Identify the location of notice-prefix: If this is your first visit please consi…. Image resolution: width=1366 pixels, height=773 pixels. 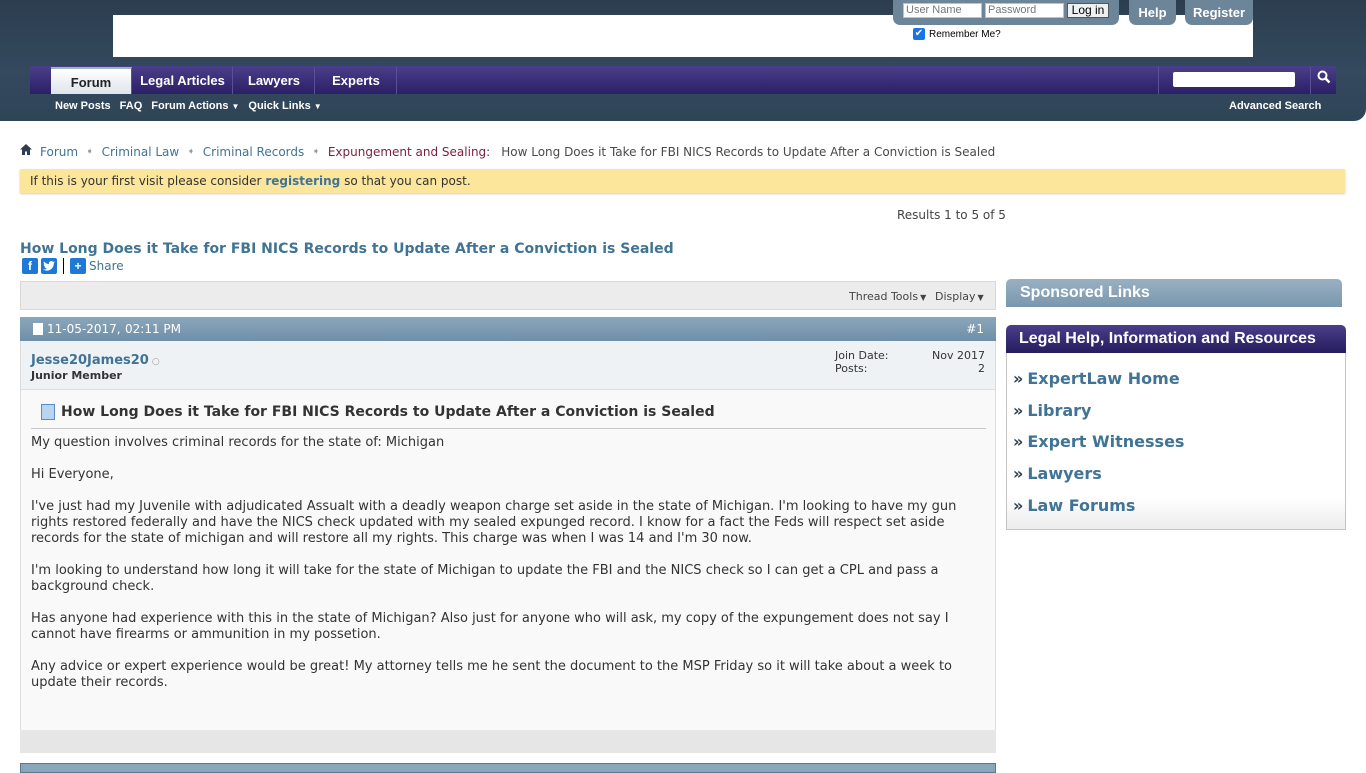
(148, 181).